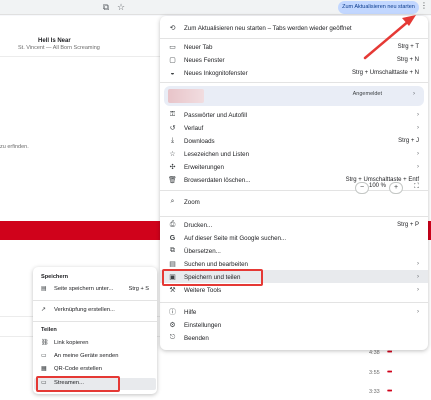 The height and width of the screenshot is (400, 431). What do you see at coordinates (172, 73) in the screenshot?
I see `incognito-icon: ◒` at bounding box center [172, 73].